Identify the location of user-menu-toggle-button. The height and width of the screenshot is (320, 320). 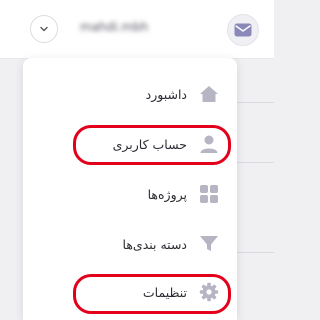
(44, 29).